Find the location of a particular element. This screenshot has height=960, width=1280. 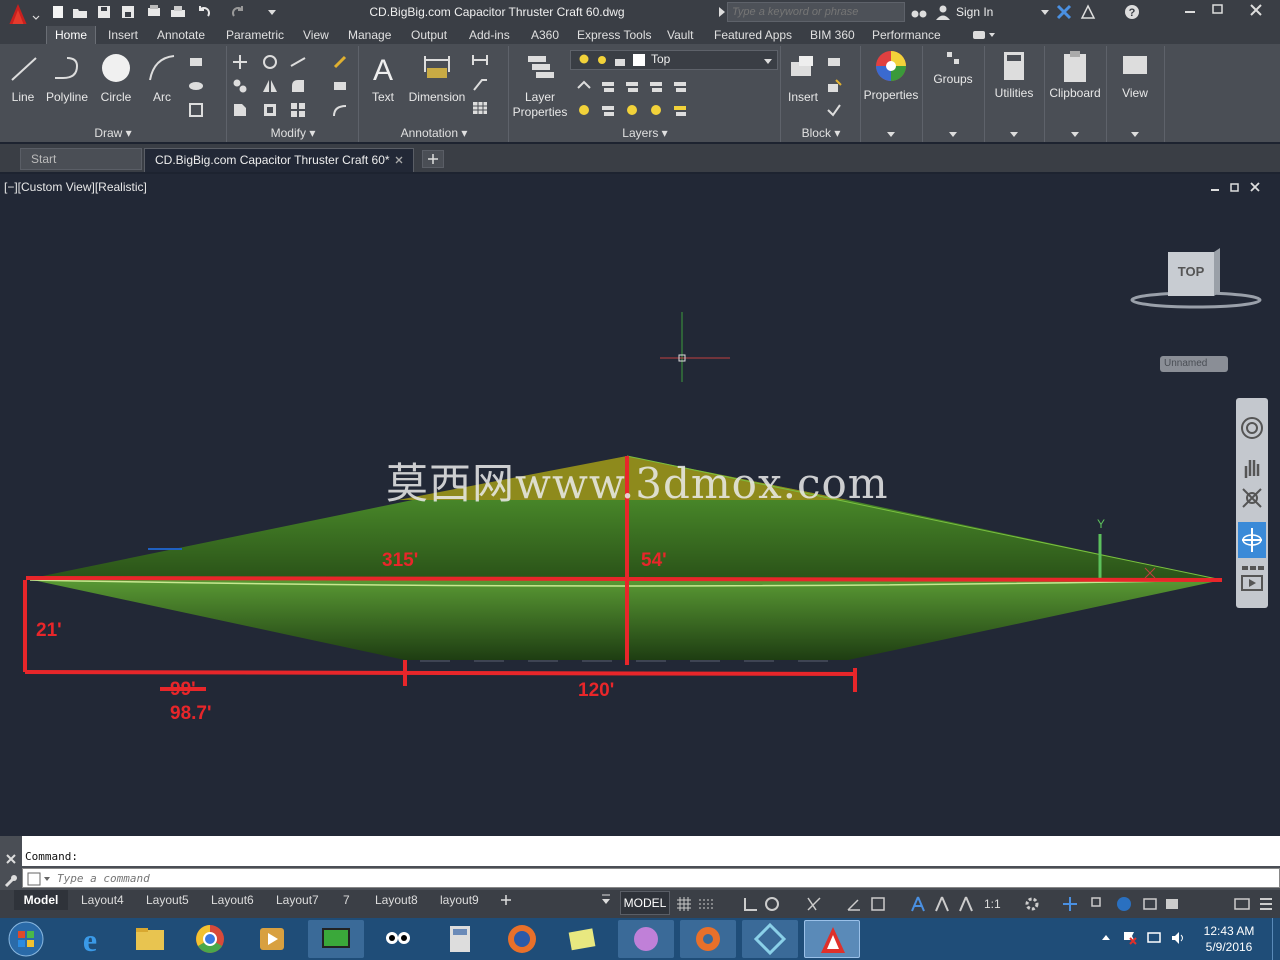

annotation-monitor-icon is located at coordinates (1070, 904).